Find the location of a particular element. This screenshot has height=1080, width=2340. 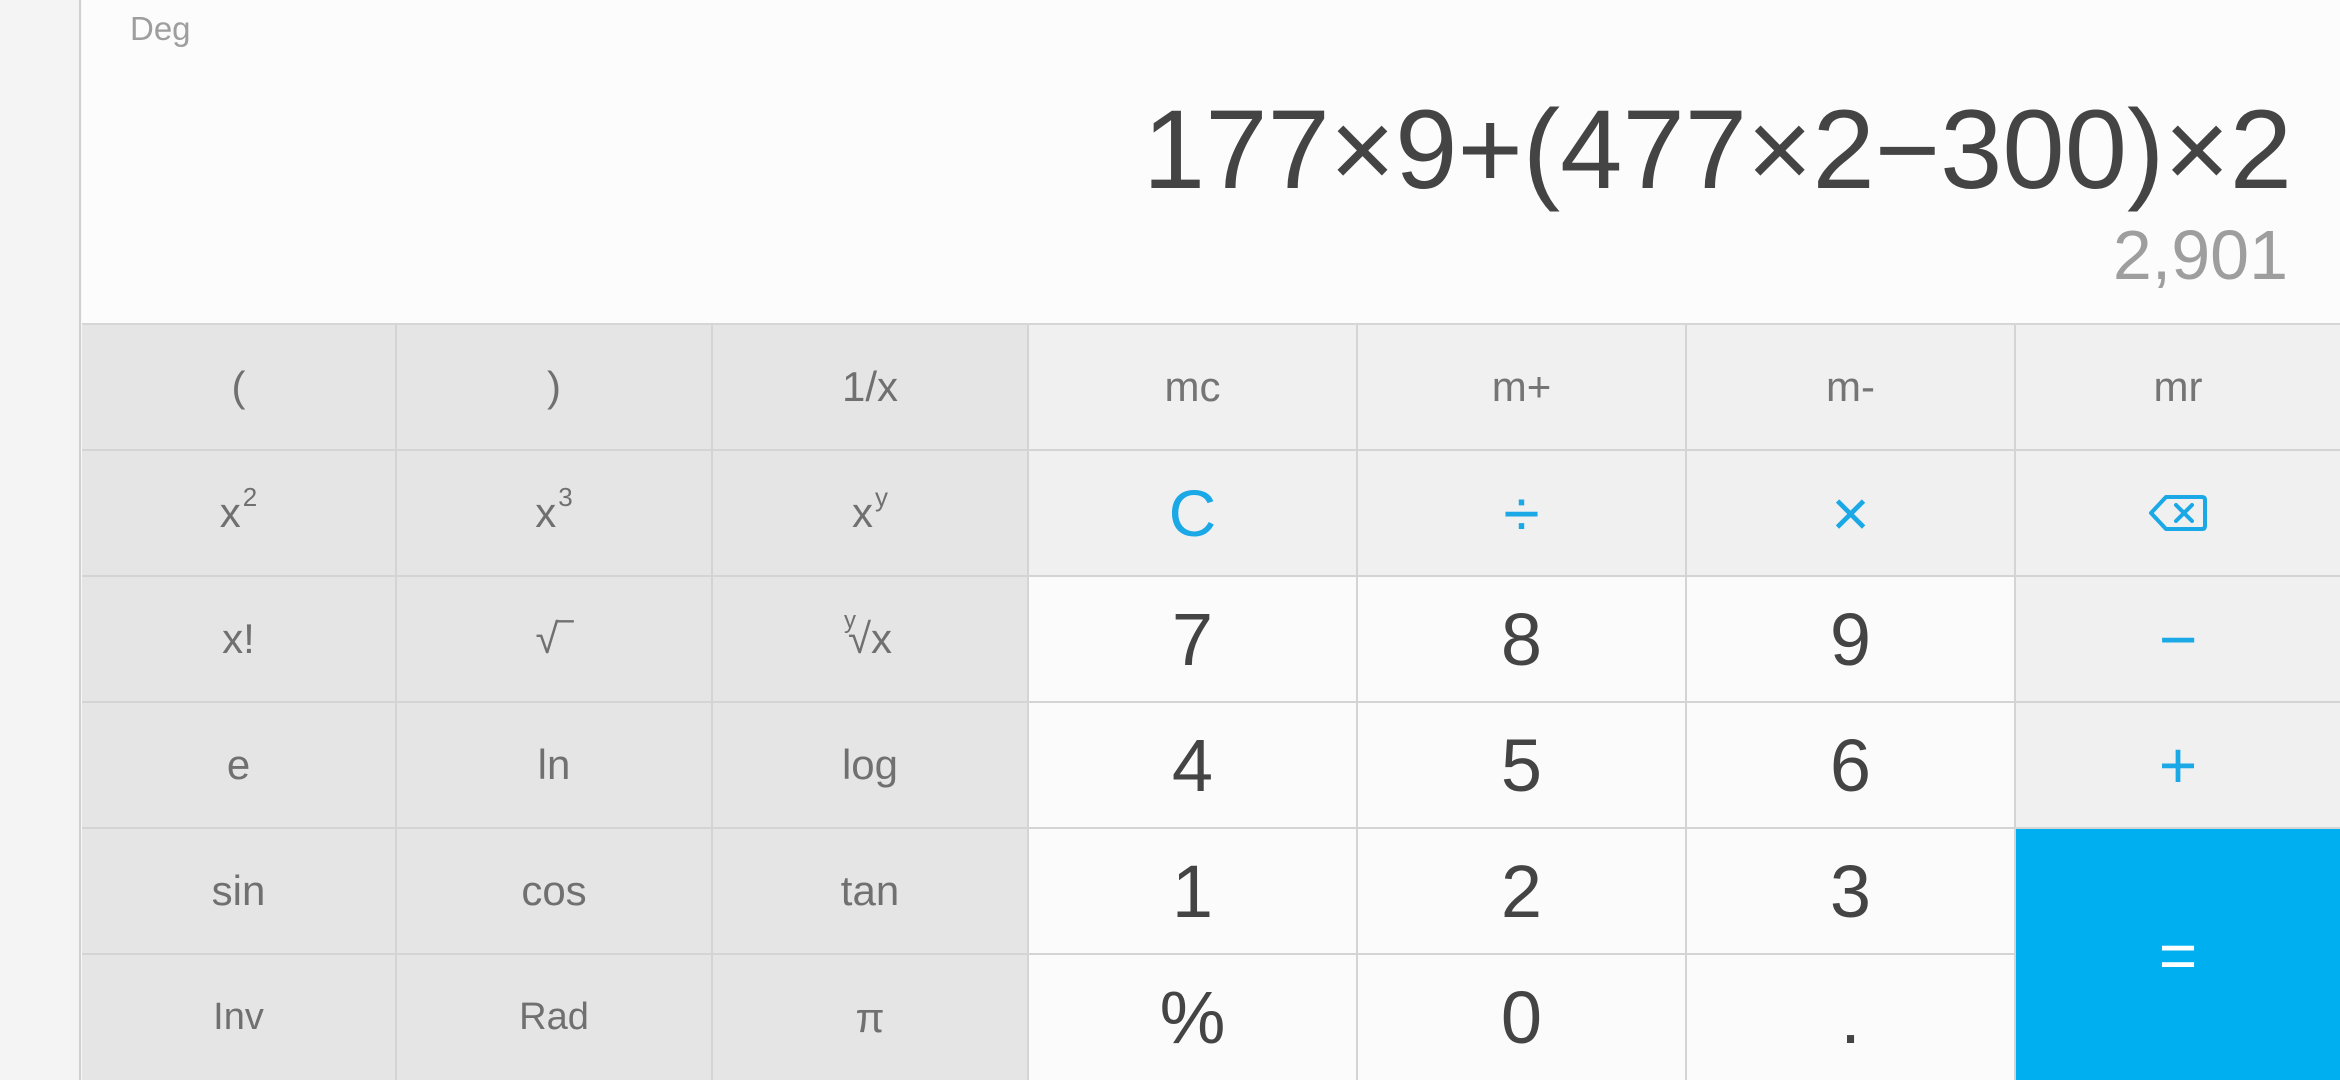

memory-clear-button: mc is located at coordinates (1193, 388).